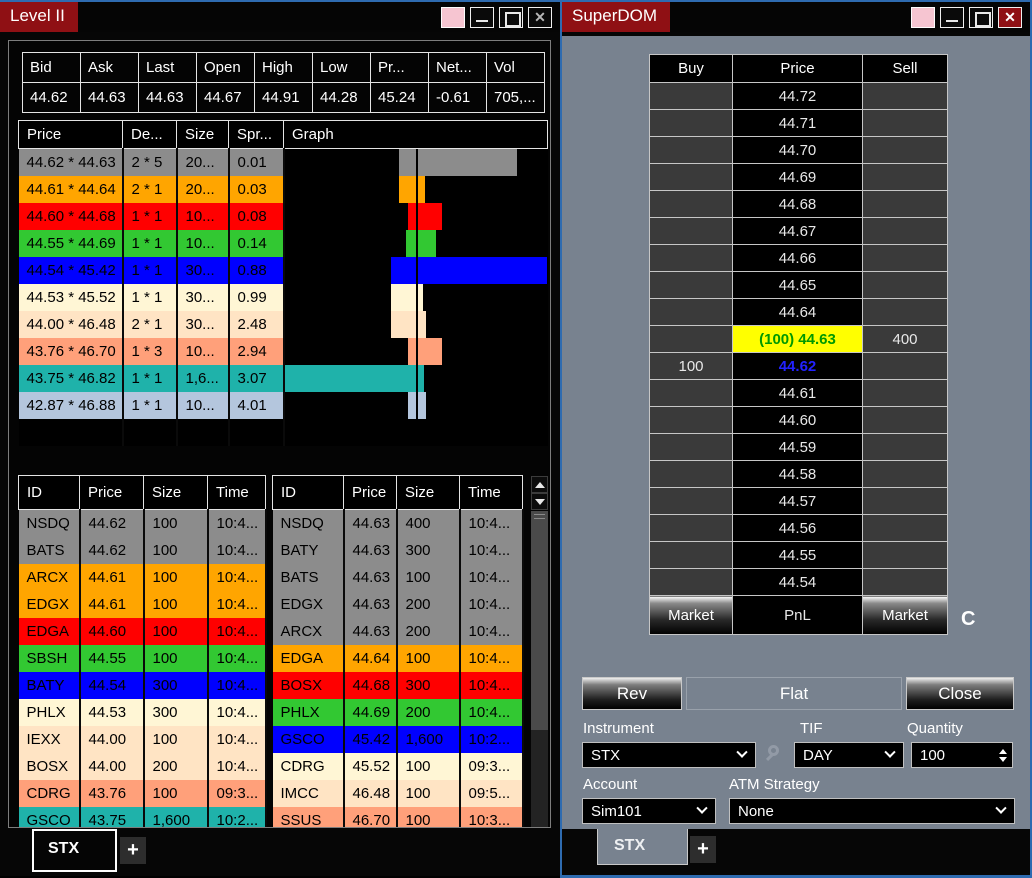 This screenshot has height=878, width=1032. What do you see at coordinates (797, 474) in the screenshot?
I see `dom-price-cell: 44.58` at bounding box center [797, 474].